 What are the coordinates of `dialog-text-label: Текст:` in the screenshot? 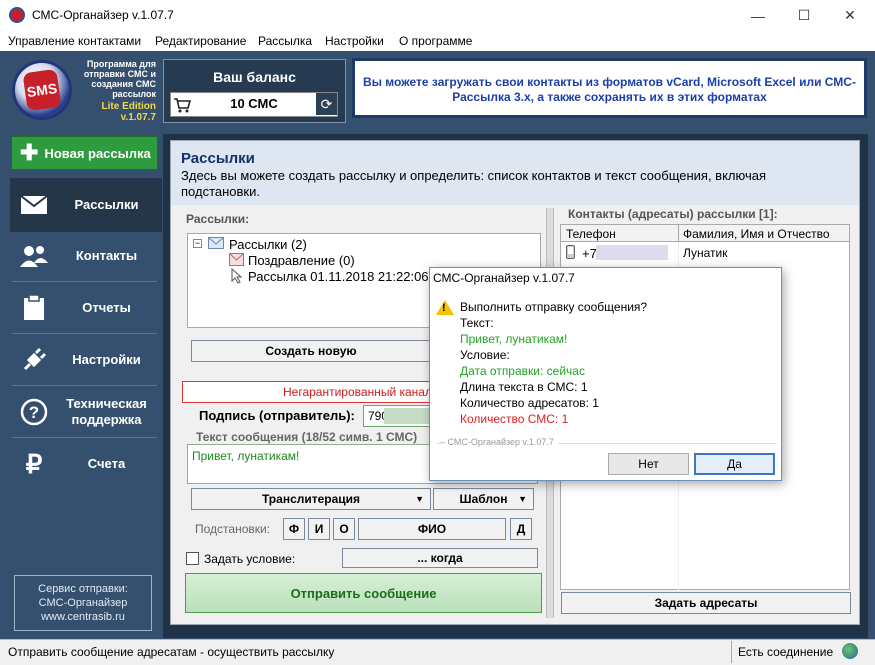 It's located at (477, 323).